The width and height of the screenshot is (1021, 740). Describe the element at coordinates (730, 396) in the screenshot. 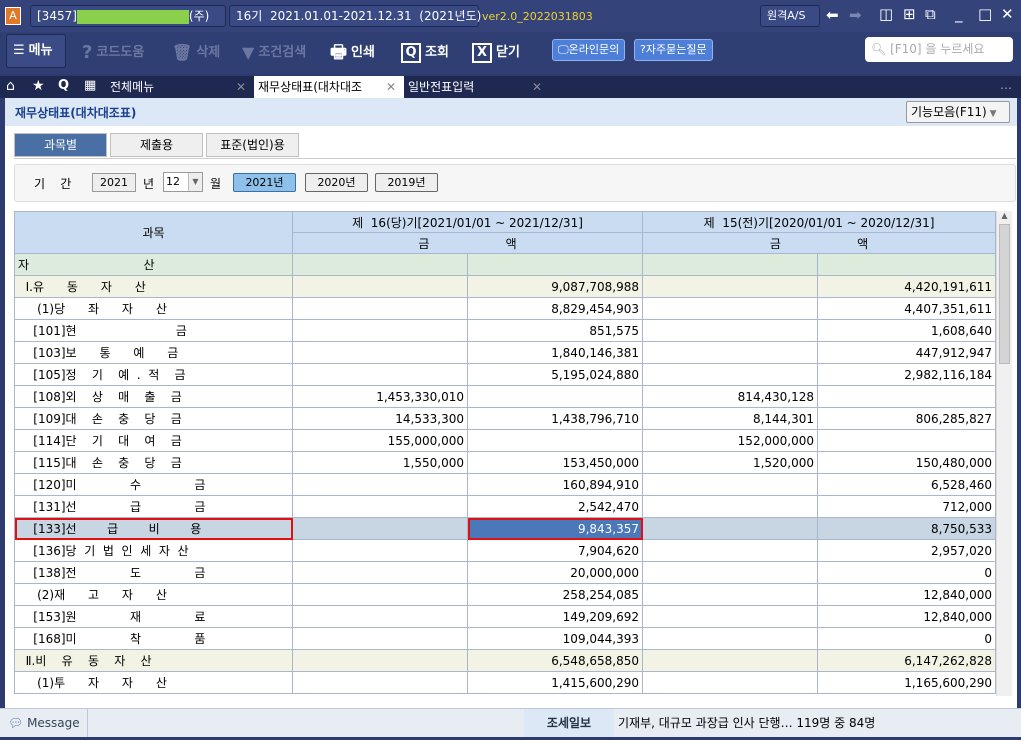

I see `amount-cell: 814,430,128` at that location.